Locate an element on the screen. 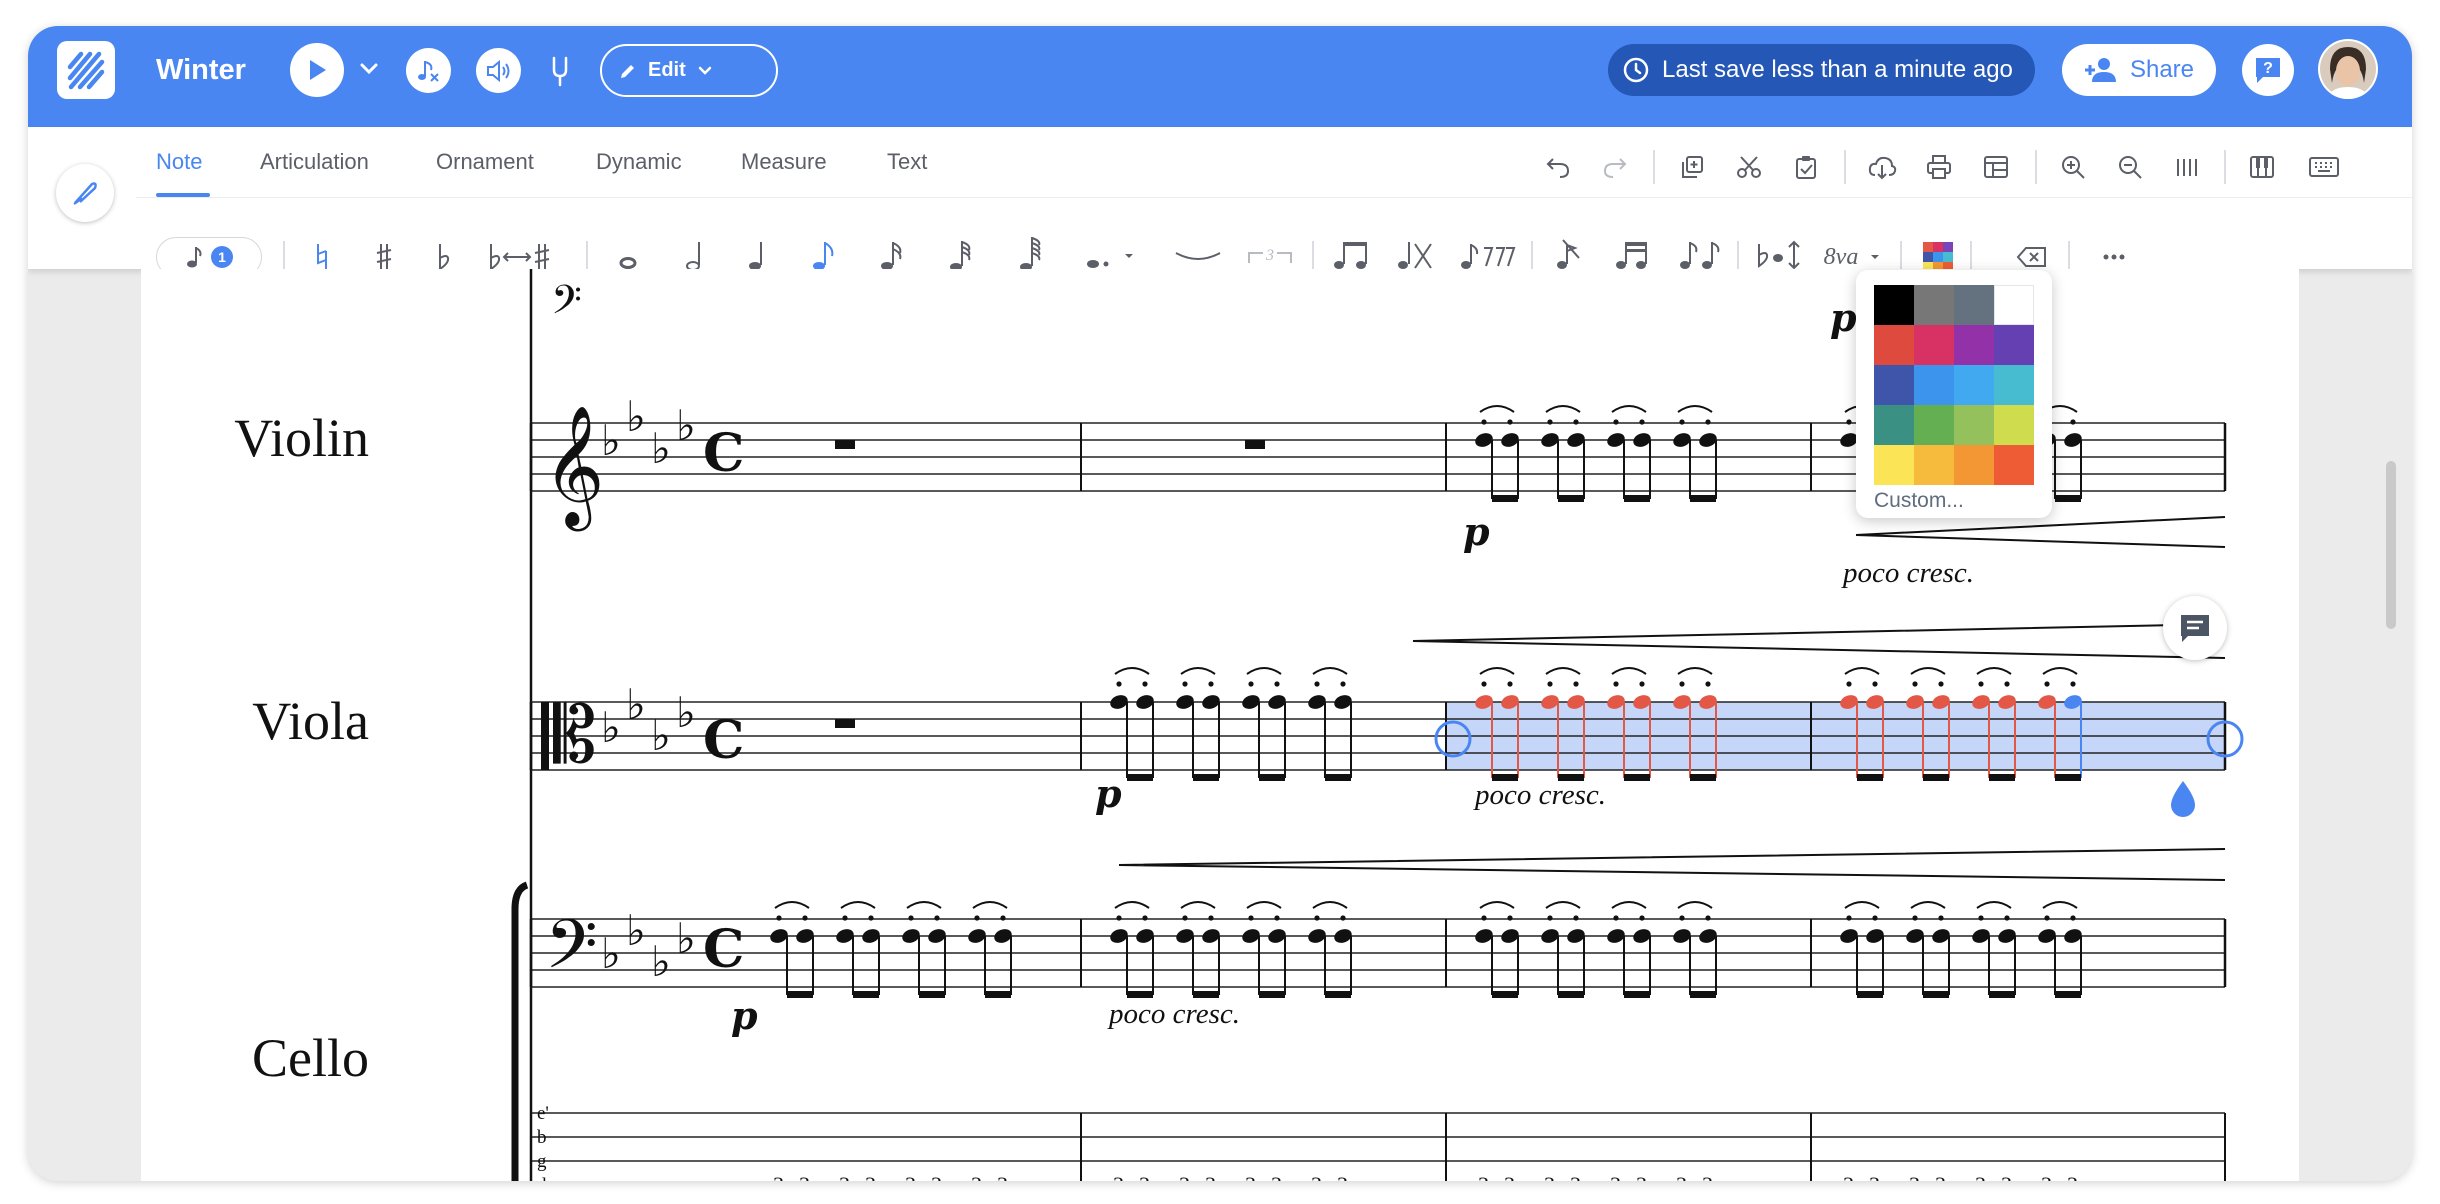 The height and width of the screenshot is (1204, 2440). vertical-scrollbar is located at coordinates (2391, 545).